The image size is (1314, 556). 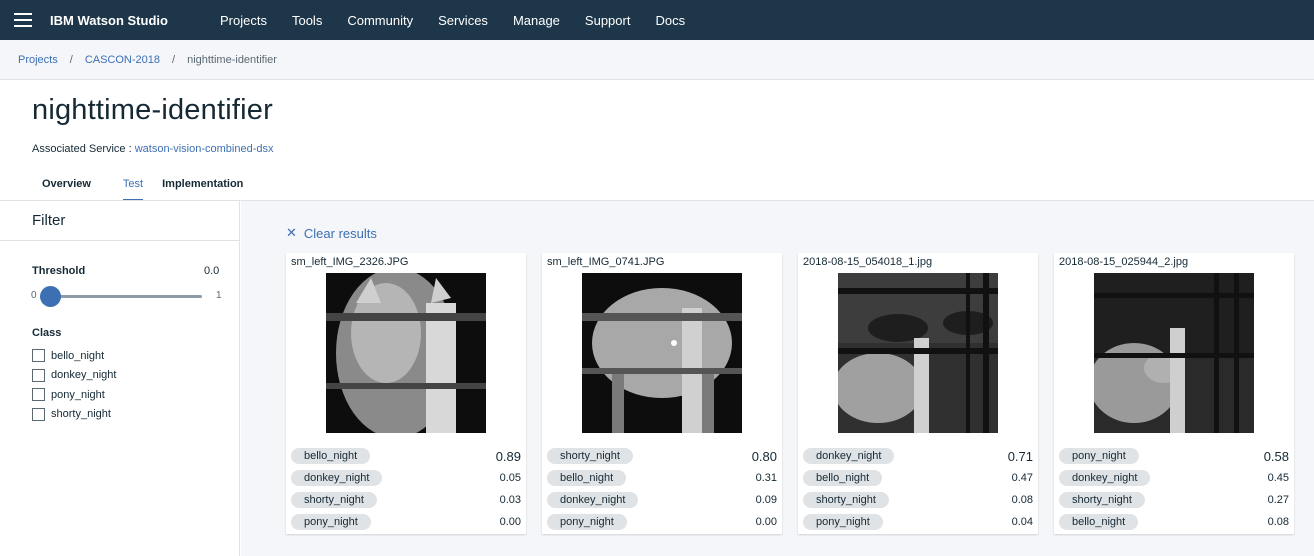 What do you see at coordinates (918, 522) in the screenshot?
I see `score-row: pony_night 0.04` at bounding box center [918, 522].